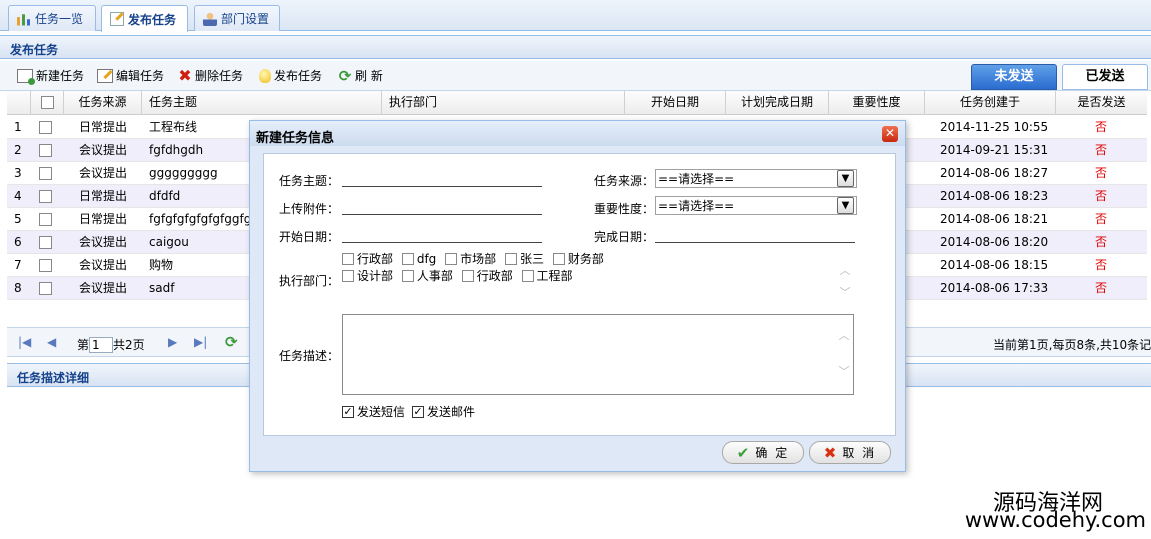 This screenshot has width=1151, height=539. What do you see at coordinates (265, 75) in the screenshot?
I see `lightbulb-icon` at bounding box center [265, 75].